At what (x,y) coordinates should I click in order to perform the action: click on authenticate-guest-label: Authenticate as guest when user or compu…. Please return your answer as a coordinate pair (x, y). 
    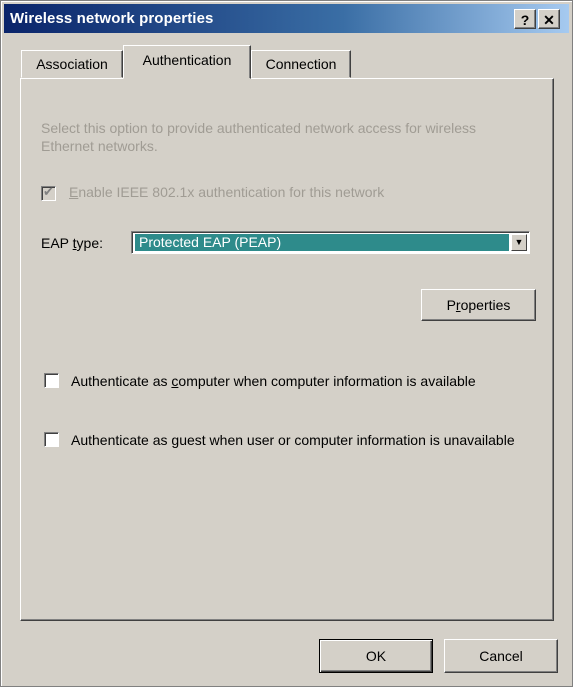
    Looking at the image, I should click on (296, 440).